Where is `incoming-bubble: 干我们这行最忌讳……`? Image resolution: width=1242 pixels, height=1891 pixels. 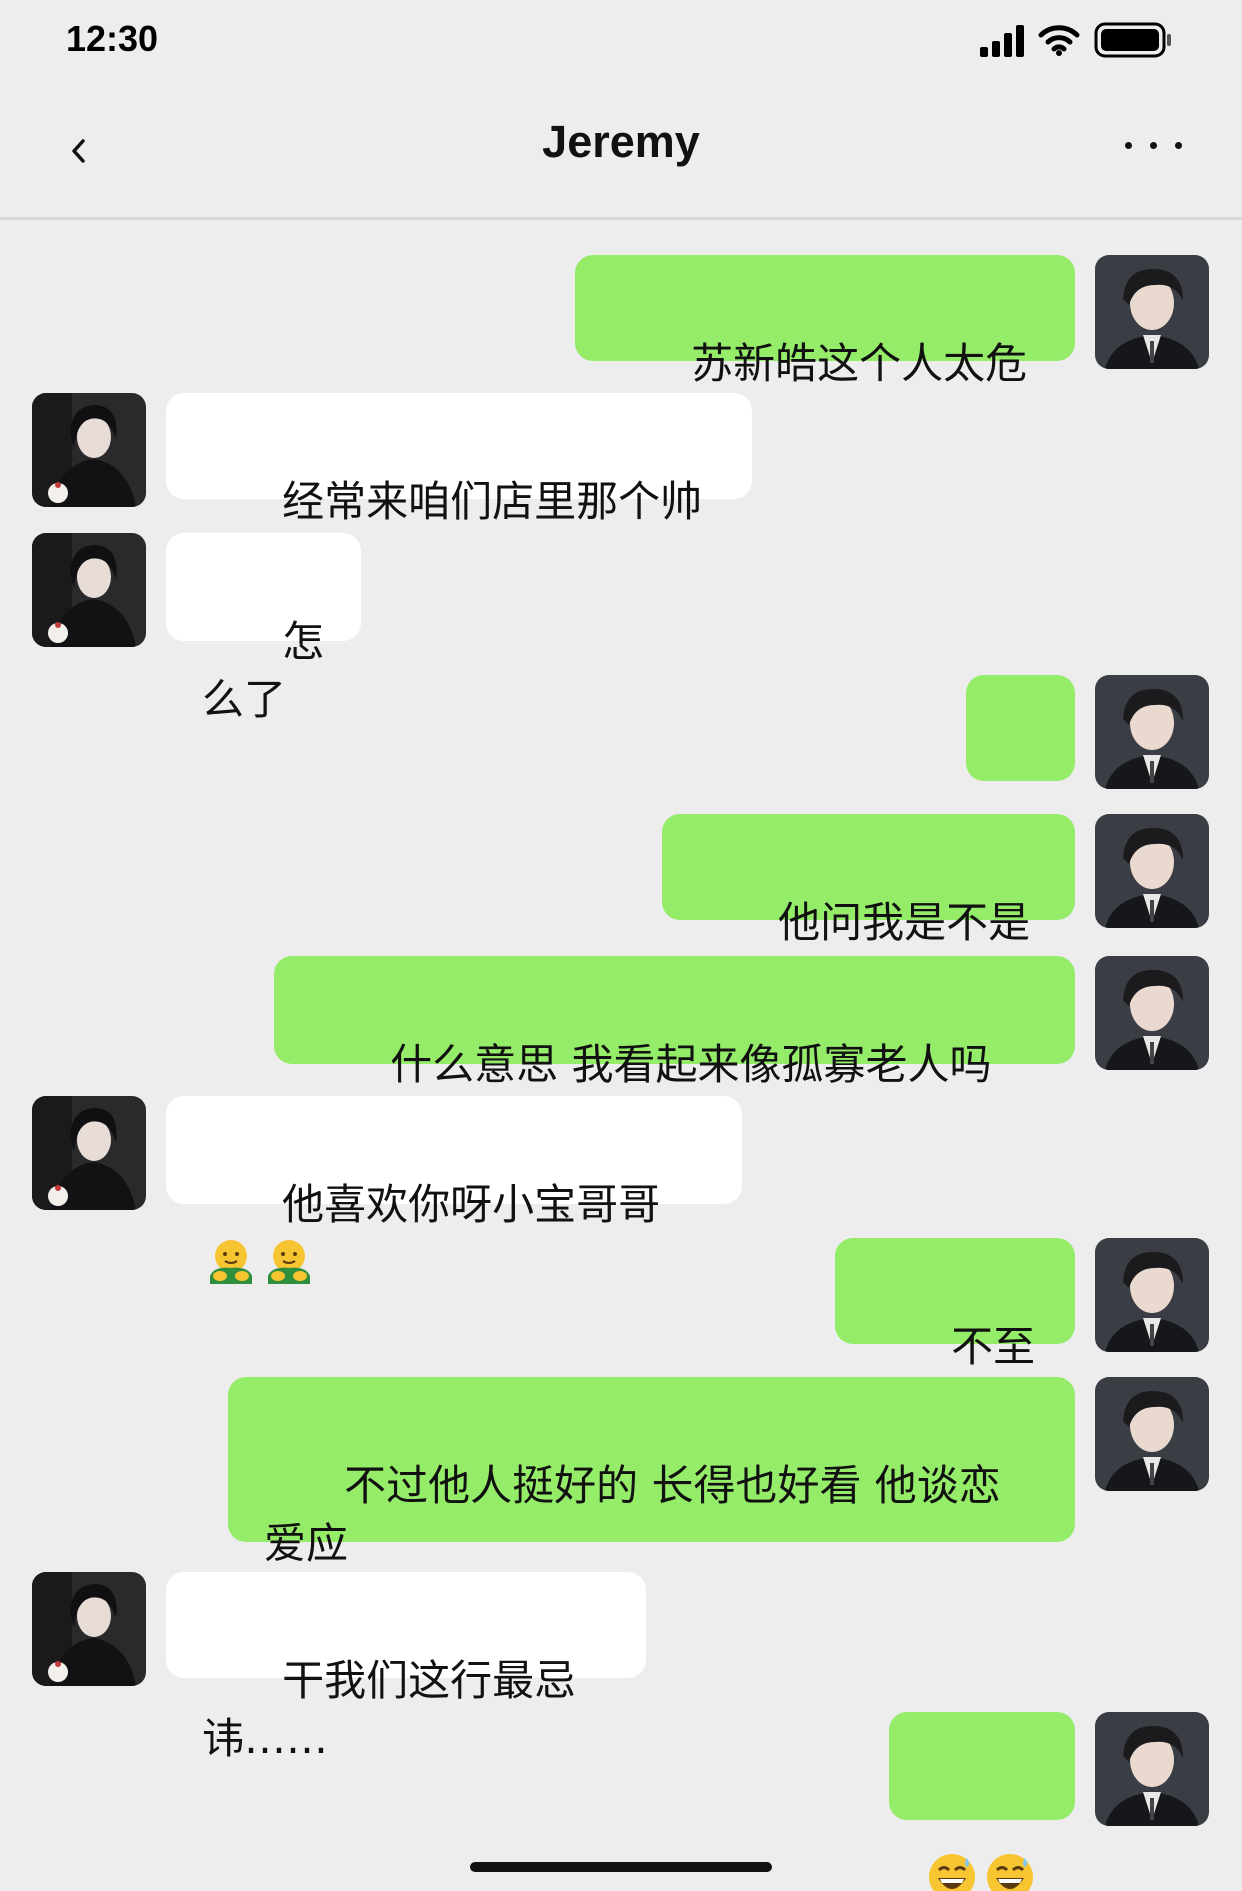 incoming-bubble: 干我们这行最忌讳…… is located at coordinates (406, 1667).